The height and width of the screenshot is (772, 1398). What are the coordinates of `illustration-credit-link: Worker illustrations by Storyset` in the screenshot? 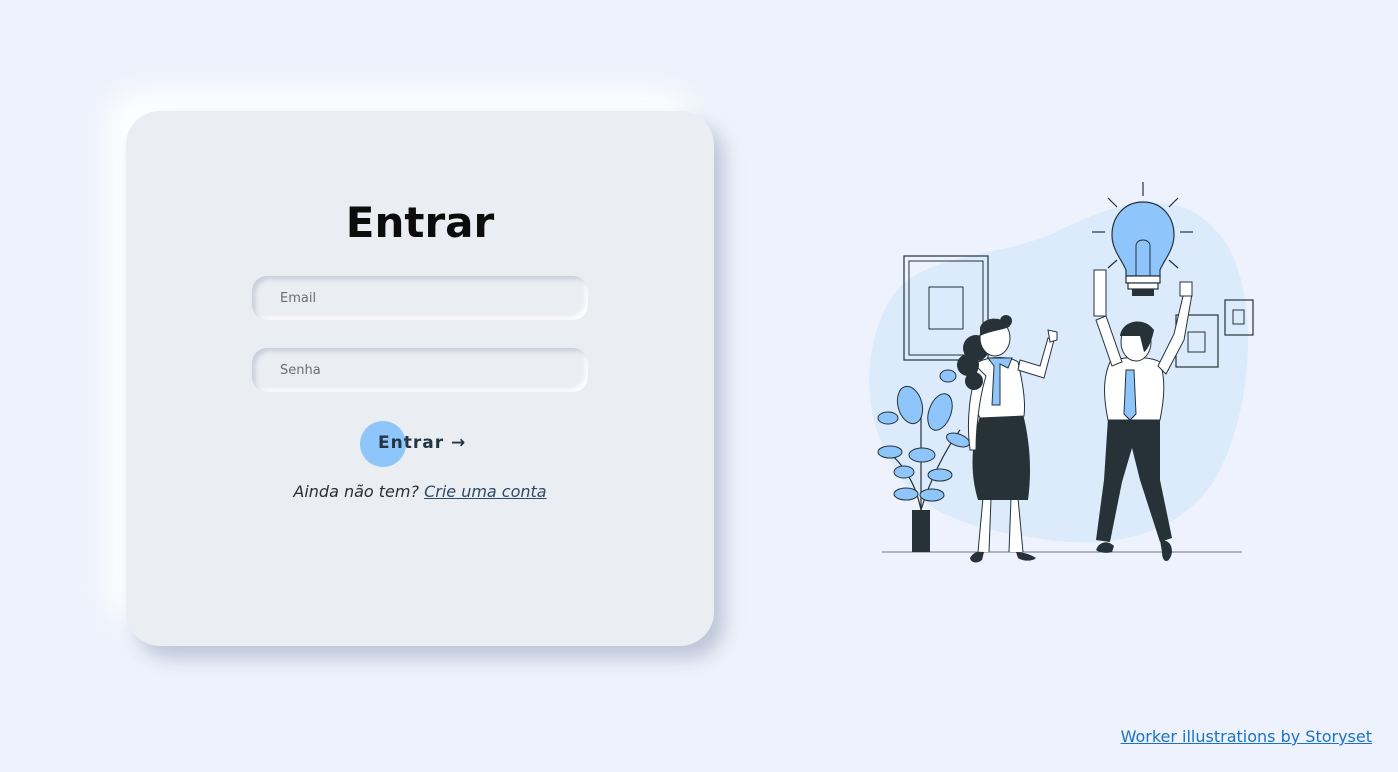 It's located at (1246, 736).